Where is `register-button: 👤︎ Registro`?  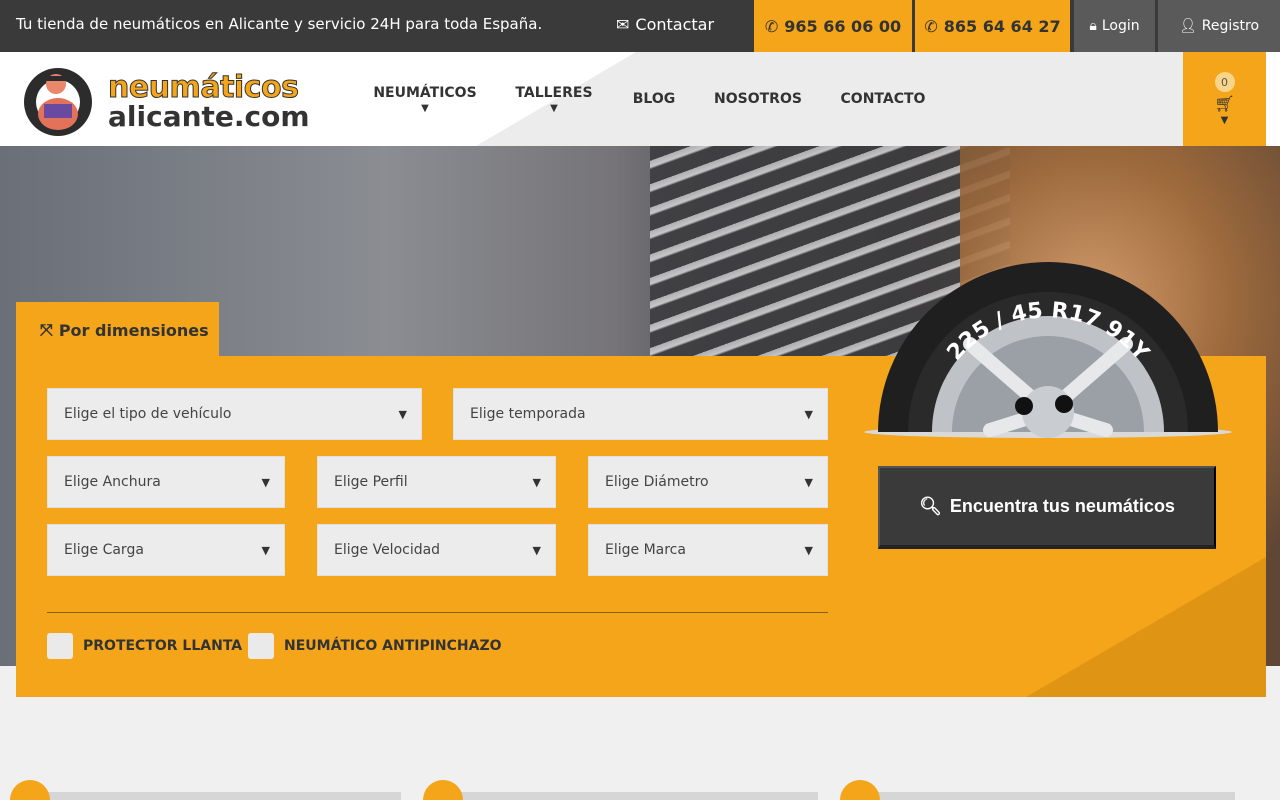
register-button: 👤︎ Registro is located at coordinates (1219, 26).